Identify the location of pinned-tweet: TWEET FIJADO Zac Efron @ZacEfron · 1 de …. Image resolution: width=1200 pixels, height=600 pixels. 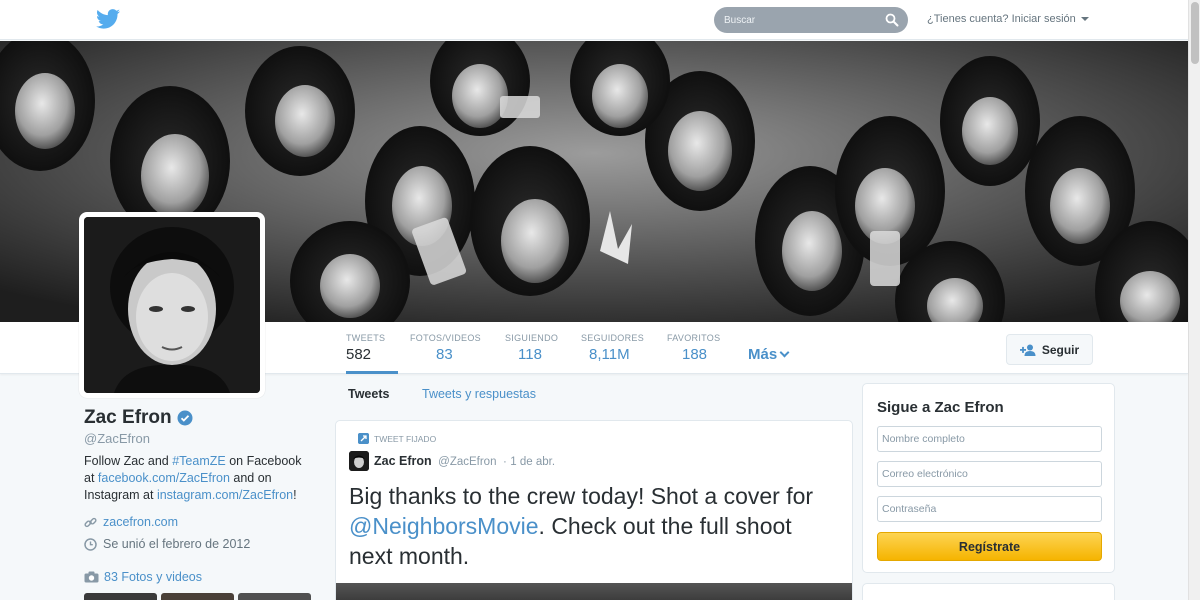
(594, 510).